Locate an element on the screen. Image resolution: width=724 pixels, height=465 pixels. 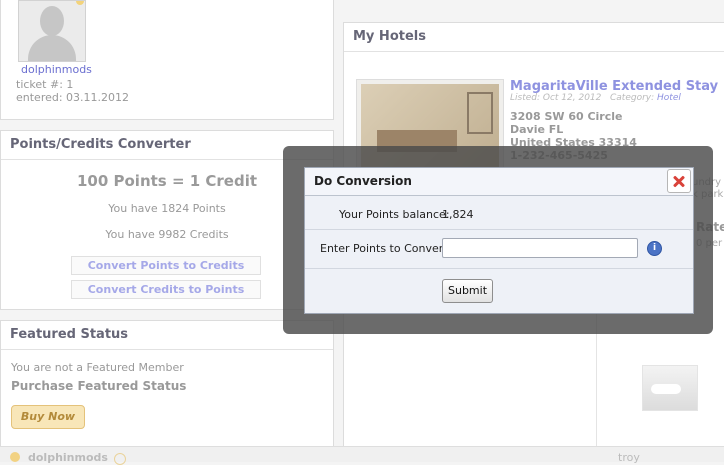
footer-ring-icon is located at coordinates (120, 459).